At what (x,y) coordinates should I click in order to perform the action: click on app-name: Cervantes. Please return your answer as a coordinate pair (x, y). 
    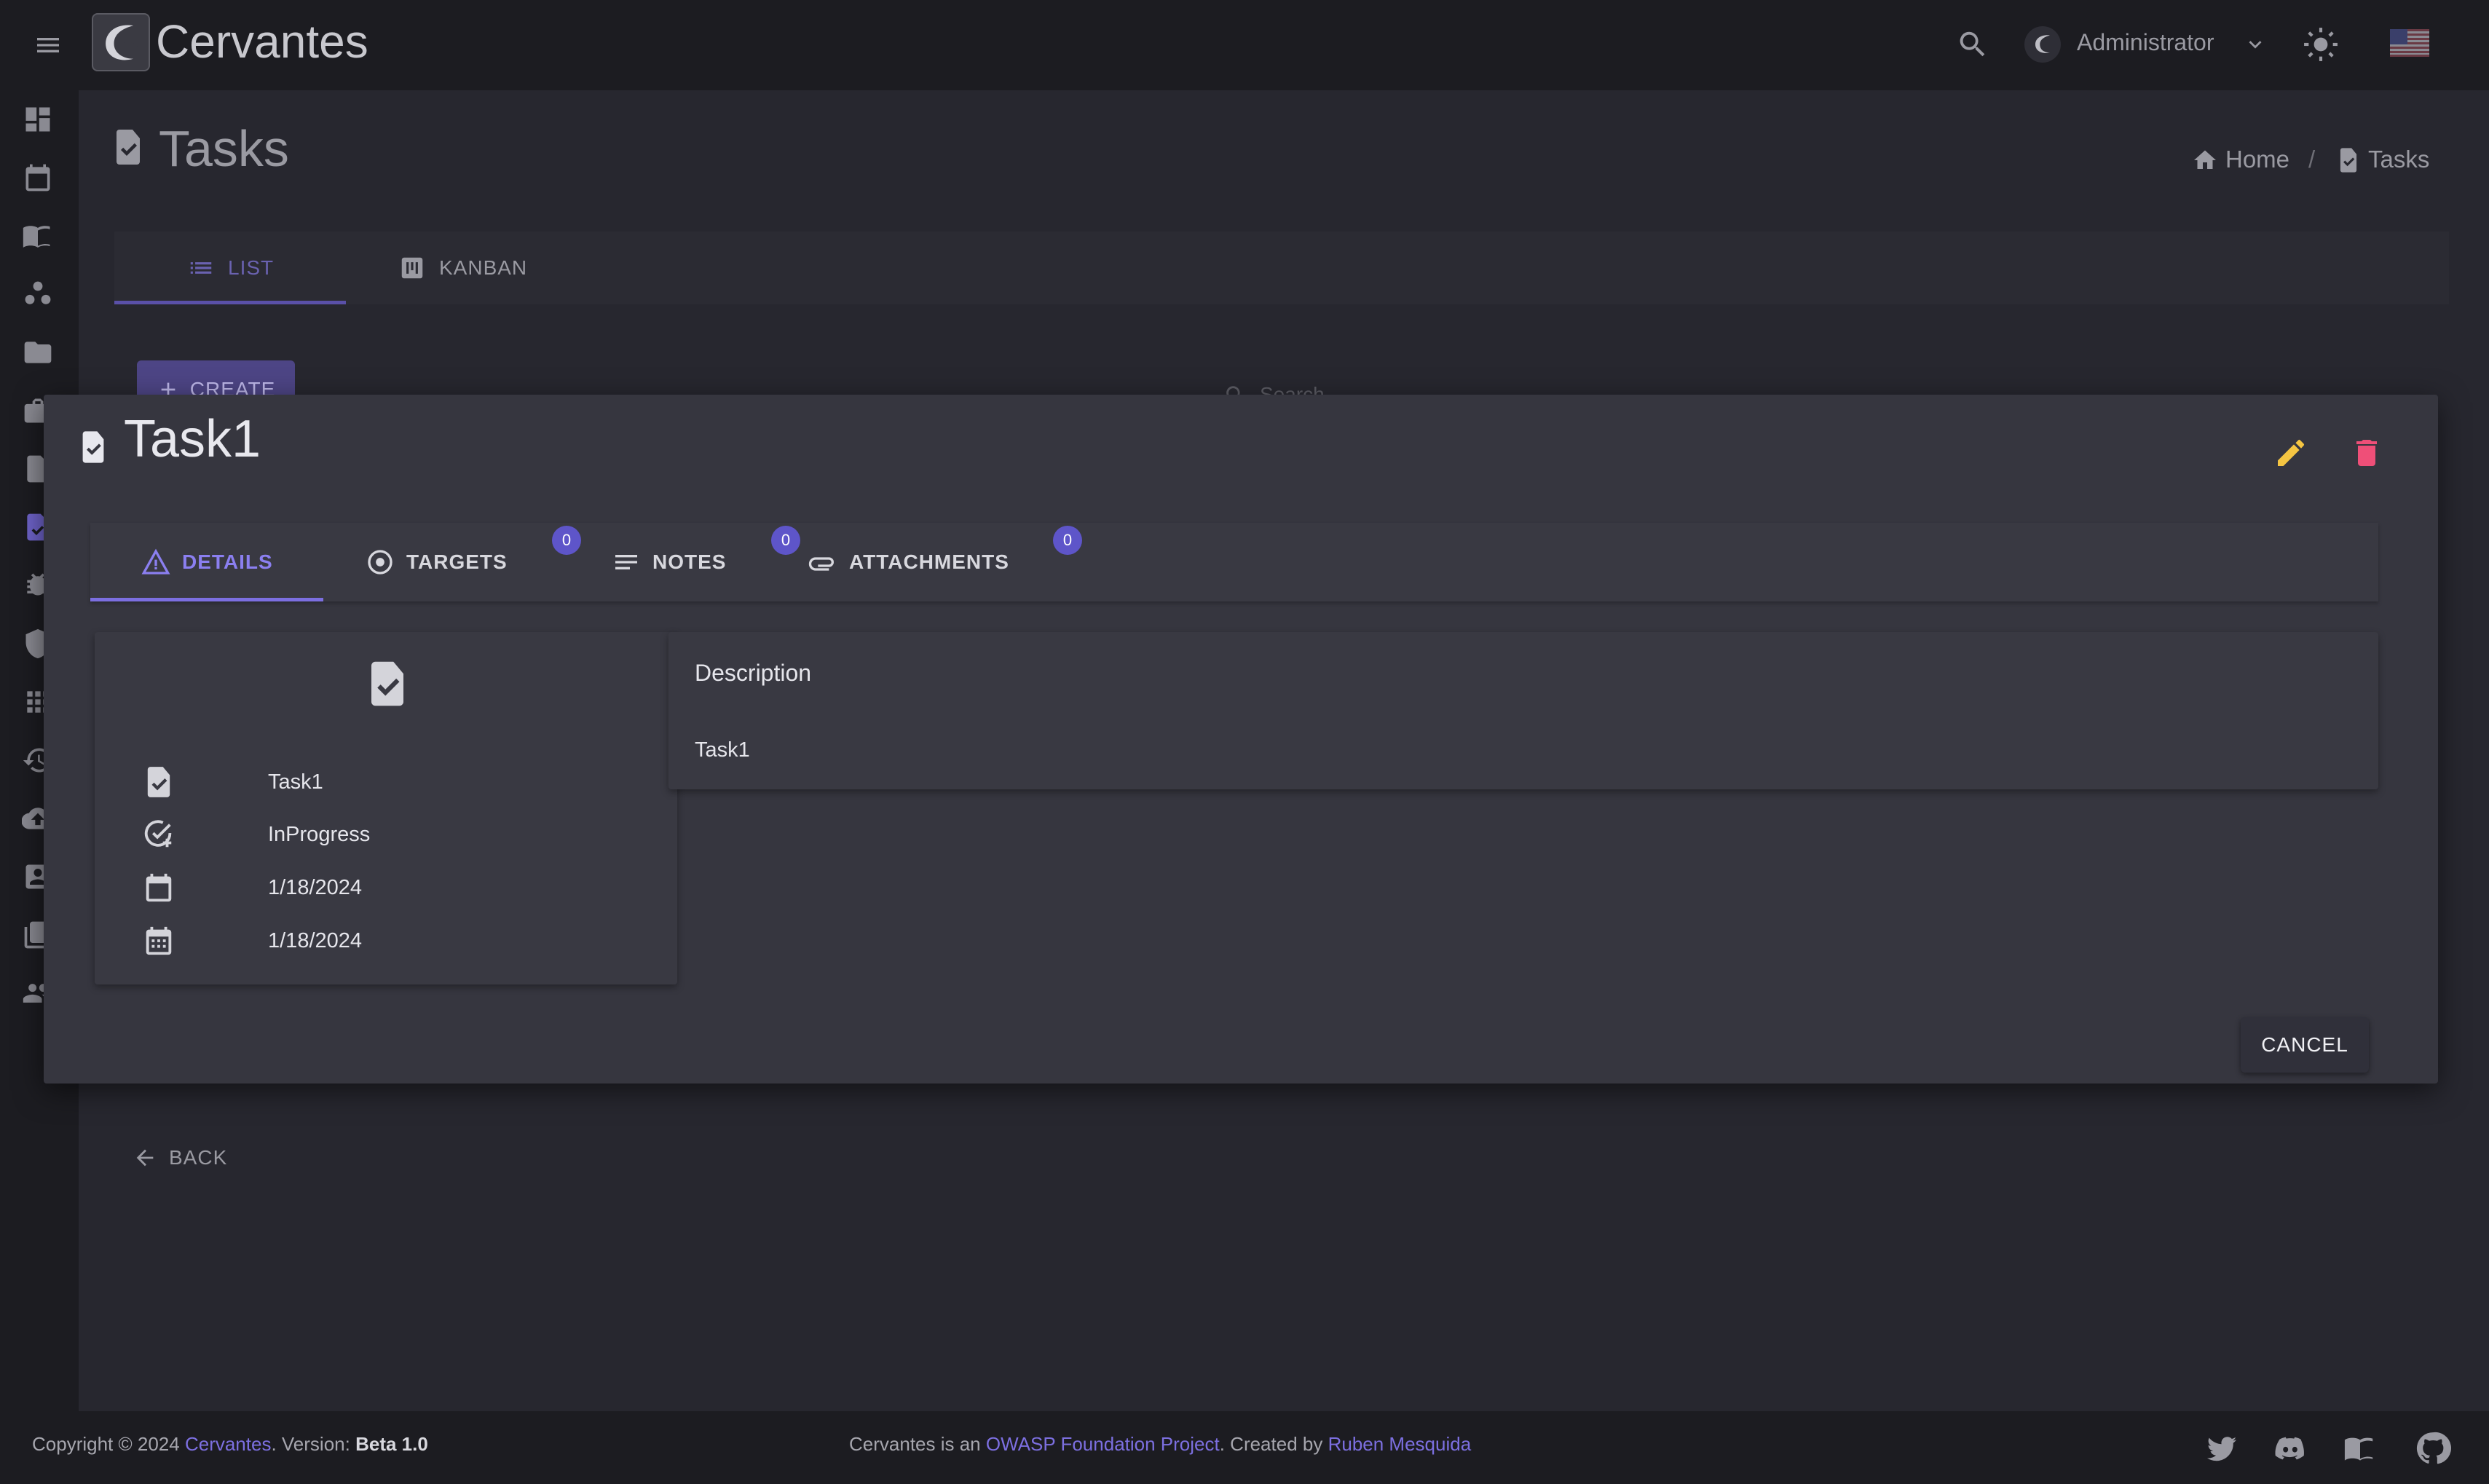
    Looking at the image, I should click on (262, 41).